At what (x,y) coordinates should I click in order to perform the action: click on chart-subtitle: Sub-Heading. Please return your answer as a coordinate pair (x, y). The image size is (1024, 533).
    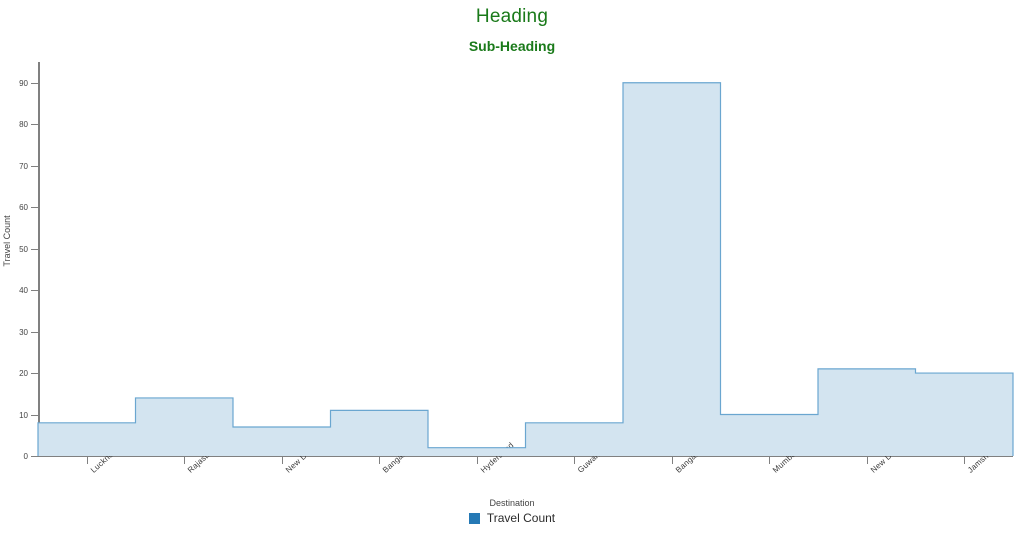
    Looking at the image, I should click on (512, 46).